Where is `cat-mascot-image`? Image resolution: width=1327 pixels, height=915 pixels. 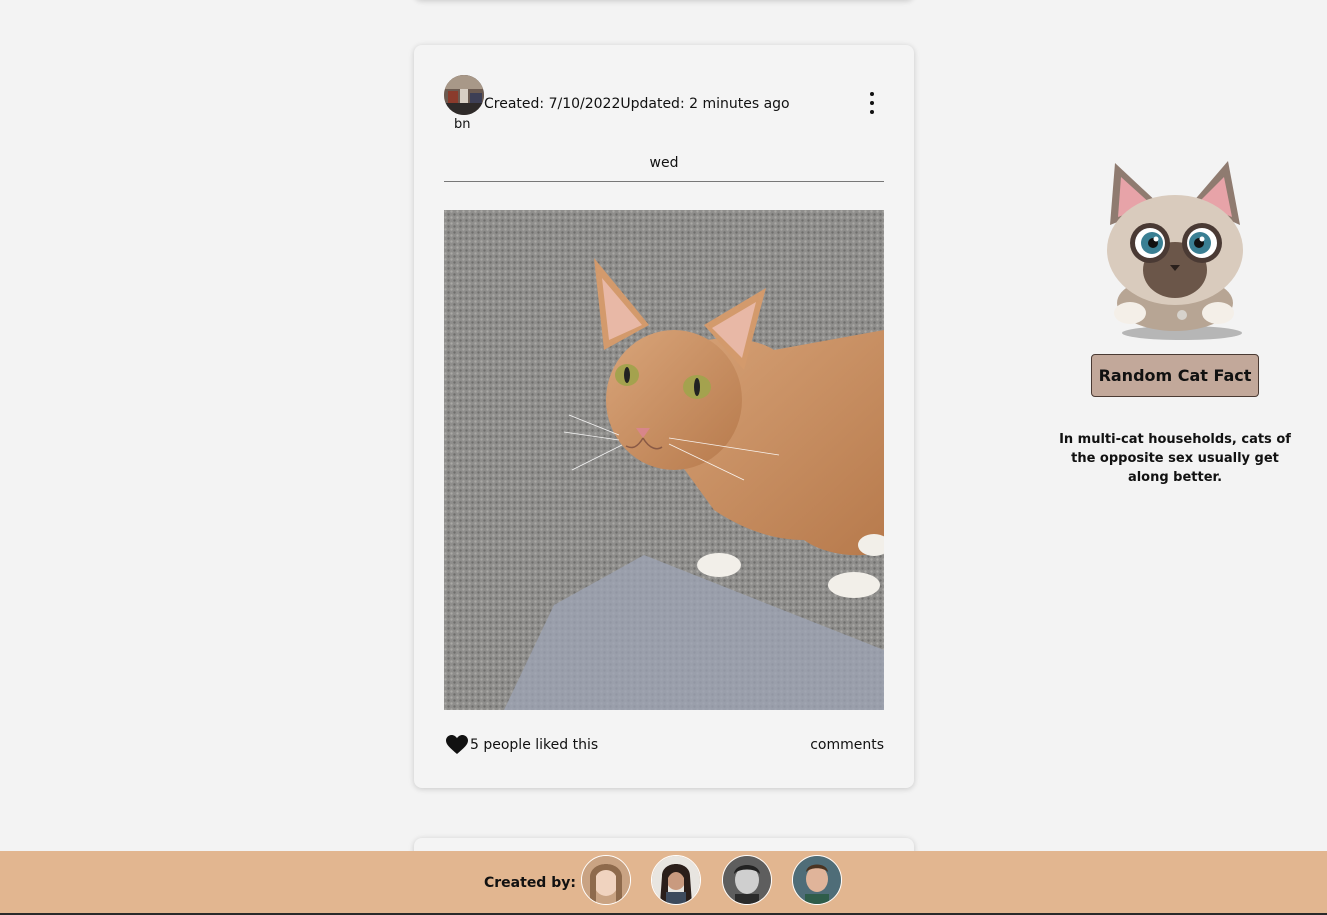
cat-mascot-image is located at coordinates (1175, 247).